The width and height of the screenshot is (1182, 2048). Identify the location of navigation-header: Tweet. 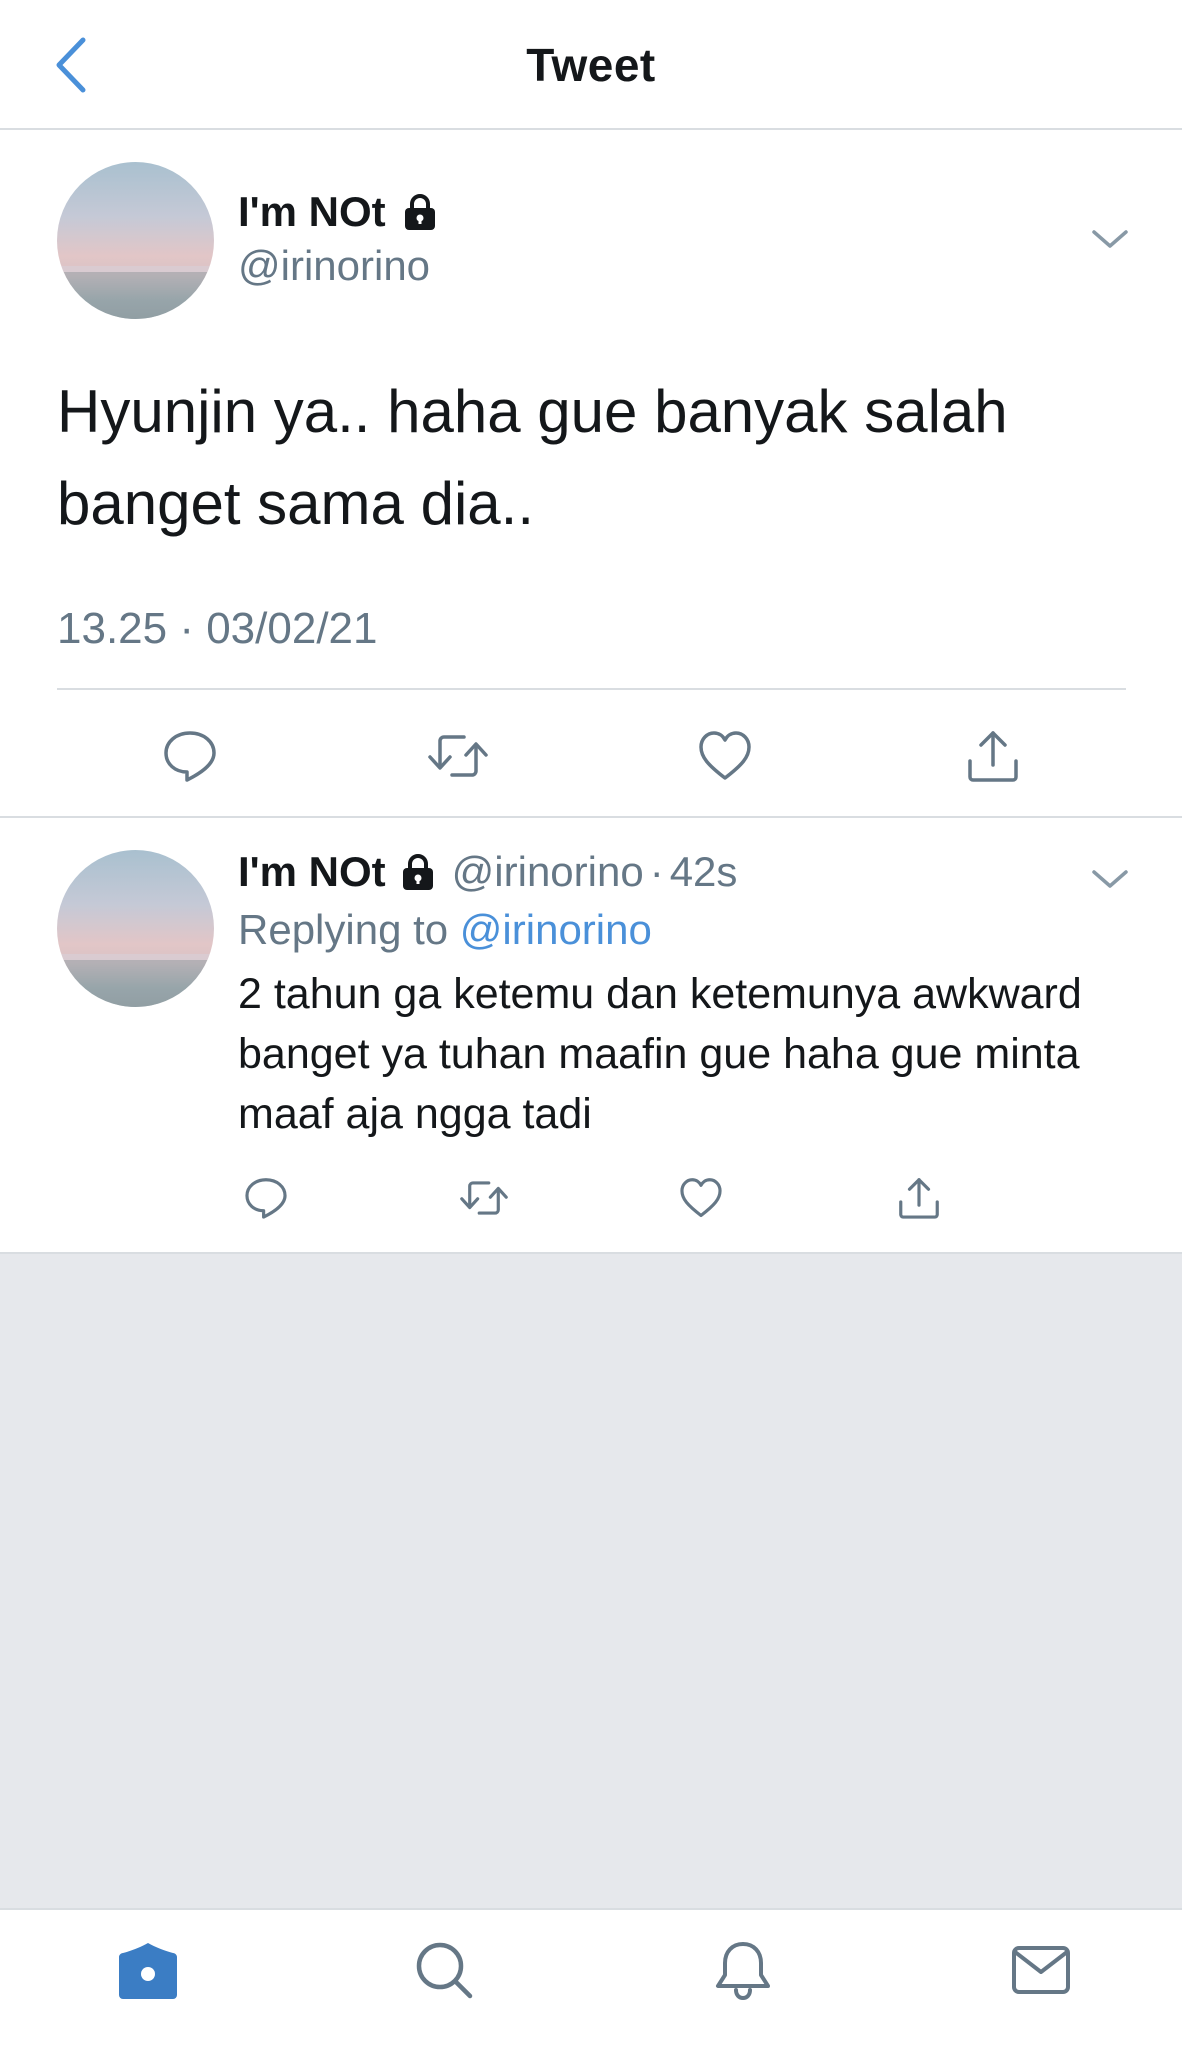
(591, 65).